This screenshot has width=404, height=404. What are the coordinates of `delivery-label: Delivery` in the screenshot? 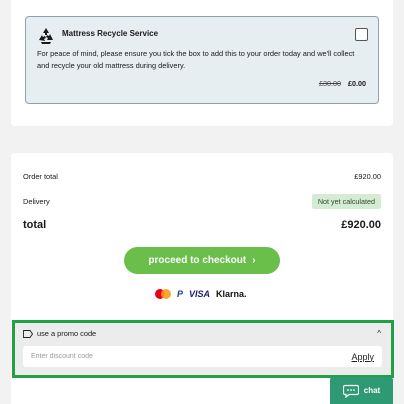 It's located at (36, 201).